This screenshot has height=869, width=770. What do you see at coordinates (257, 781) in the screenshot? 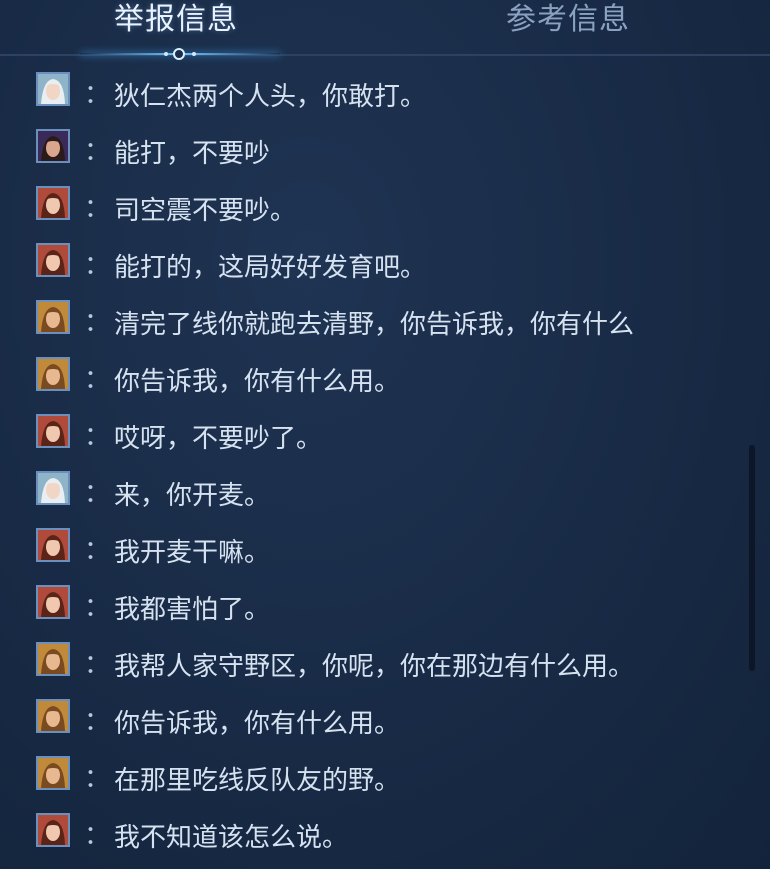
I see `message-text: 在那里吃线反队友的野。` at bounding box center [257, 781].